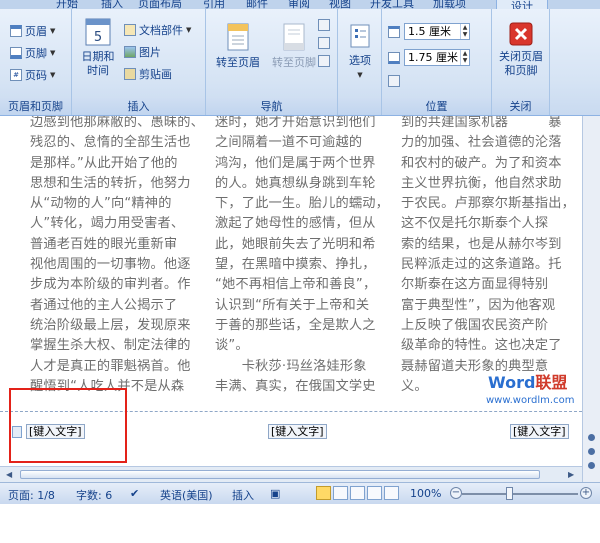  I want to click on clipart-button: 剪贴画, so click(148, 74).